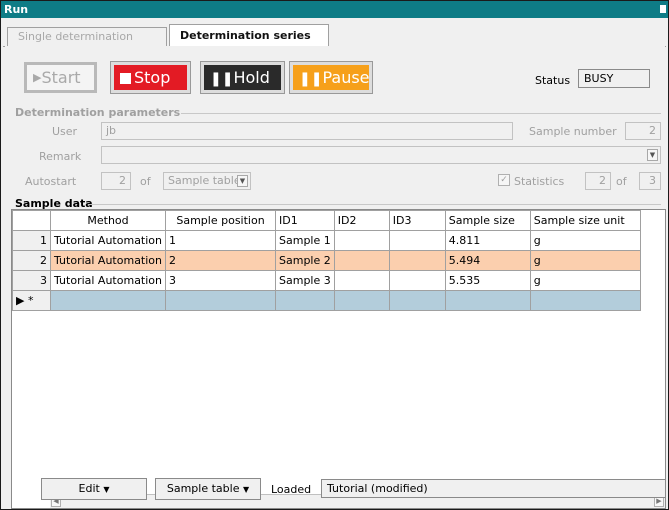 This screenshot has height=510, width=669. I want to click on status-label: Status, so click(553, 80).